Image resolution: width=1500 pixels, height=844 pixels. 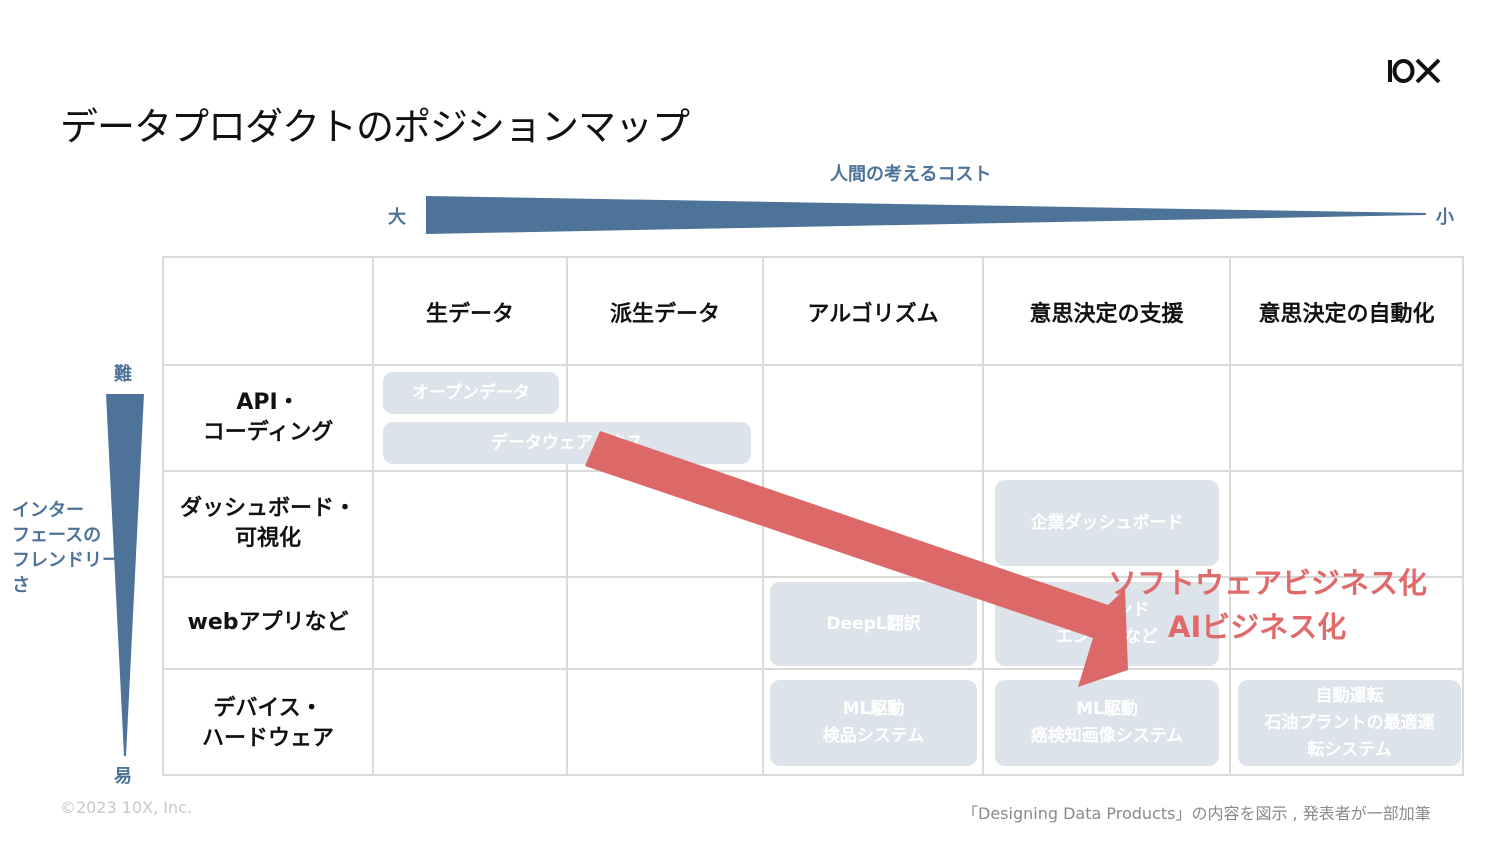 What do you see at coordinates (1349, 723) in the screenshot?
I see `item-autonomous-systems: 自動運転 石油プラントの最適運 転システム` at bounding box center [1349, 723].